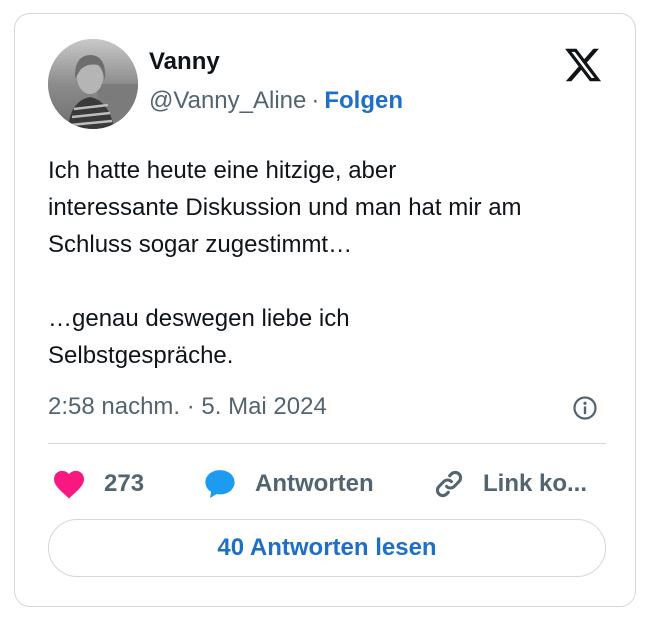 This screenshot has height=633, width=656. I want to click on x-logo-icon, so click(583, 65).